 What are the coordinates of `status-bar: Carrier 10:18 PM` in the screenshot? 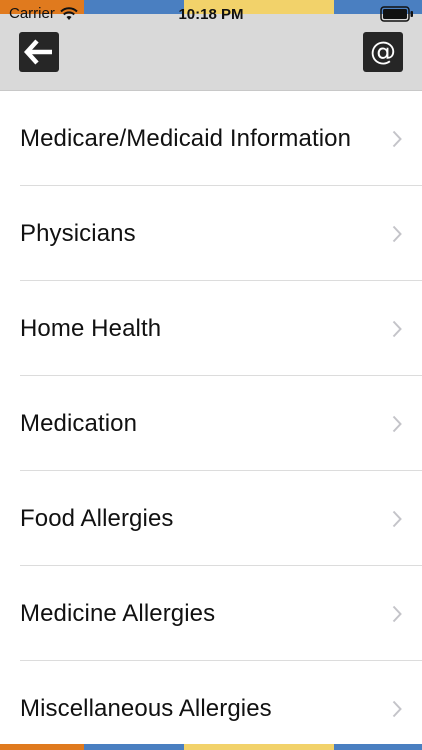 It's located at (211, 13).